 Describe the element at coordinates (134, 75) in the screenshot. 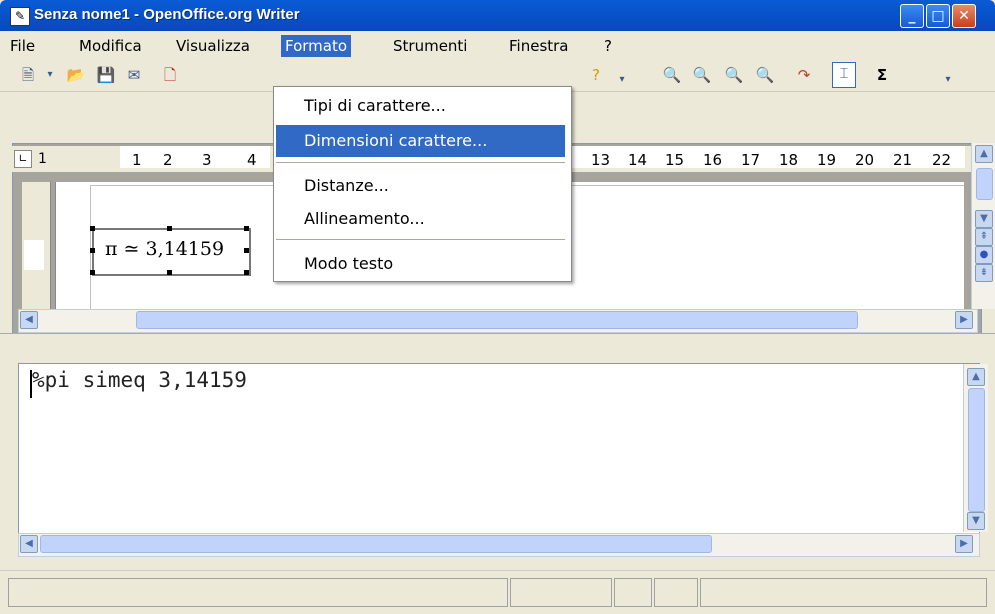

I see `email-icon: ✉` at that location.